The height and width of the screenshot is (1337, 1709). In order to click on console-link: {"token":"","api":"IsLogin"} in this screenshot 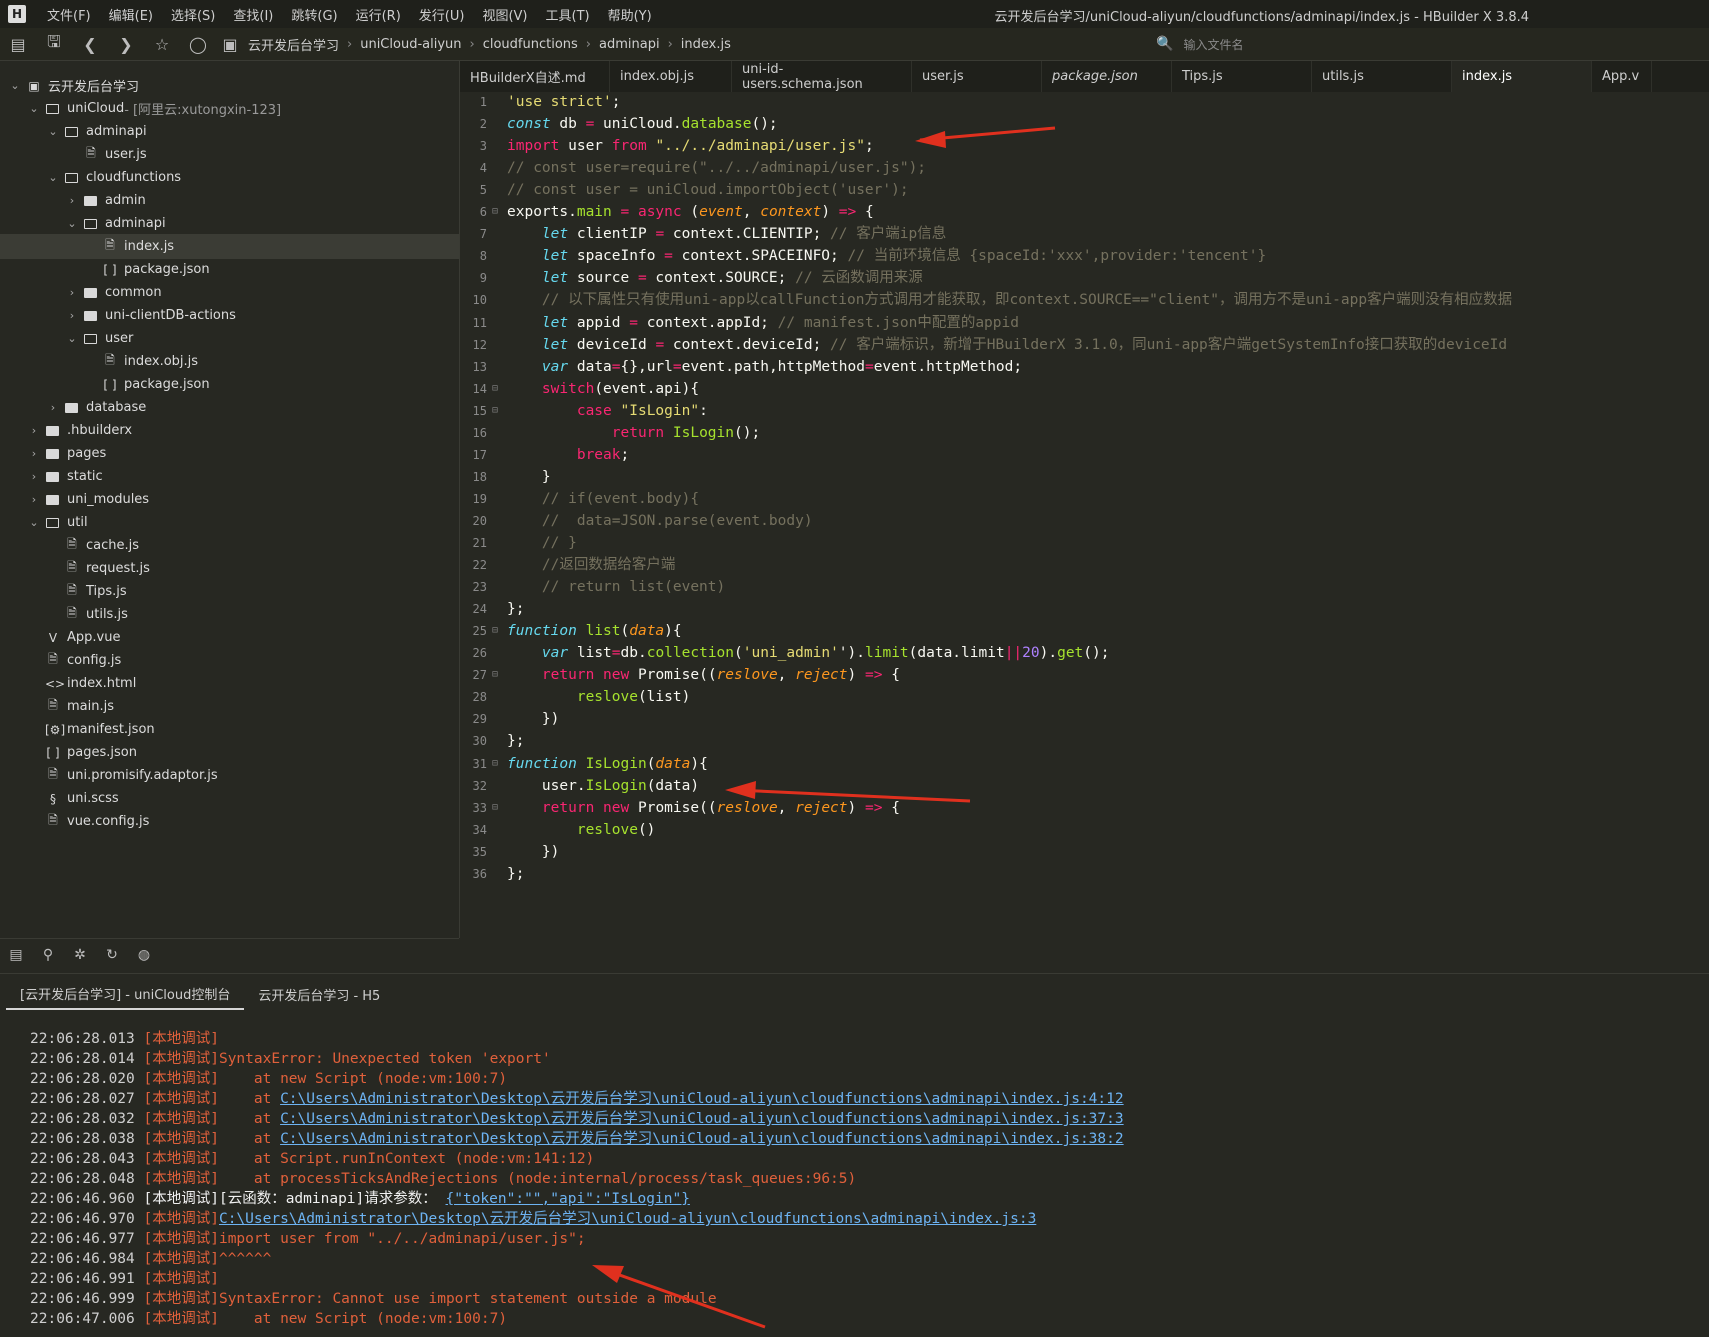, I will do `click(568, 1199)`.